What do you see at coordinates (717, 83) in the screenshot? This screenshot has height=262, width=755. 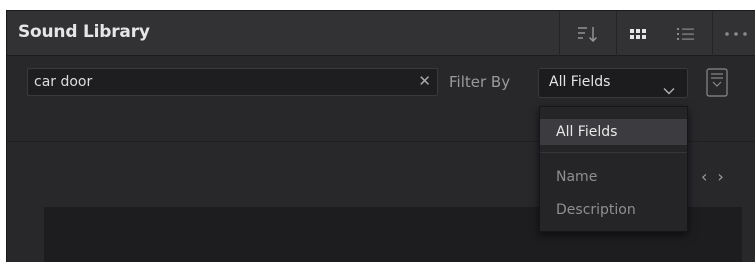 I see `filter-icon` at bounding box center [717, 83].